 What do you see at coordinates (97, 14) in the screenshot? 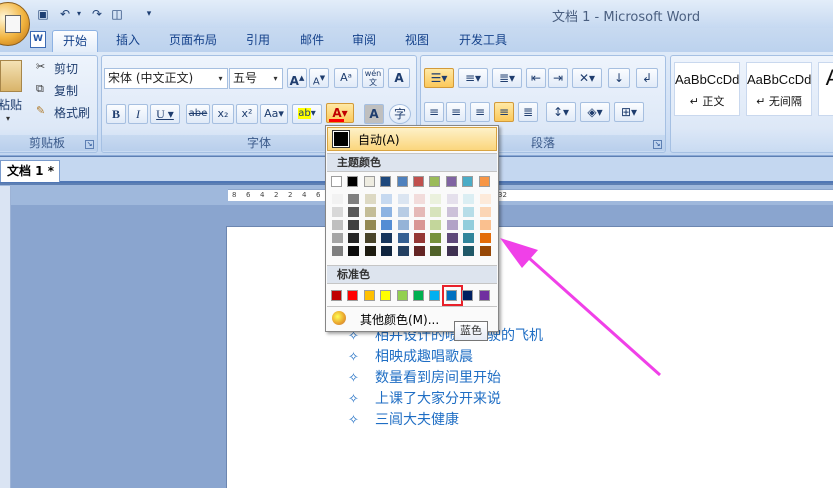
I see `redo-icon: ↷` at bounding box center [97, 14].